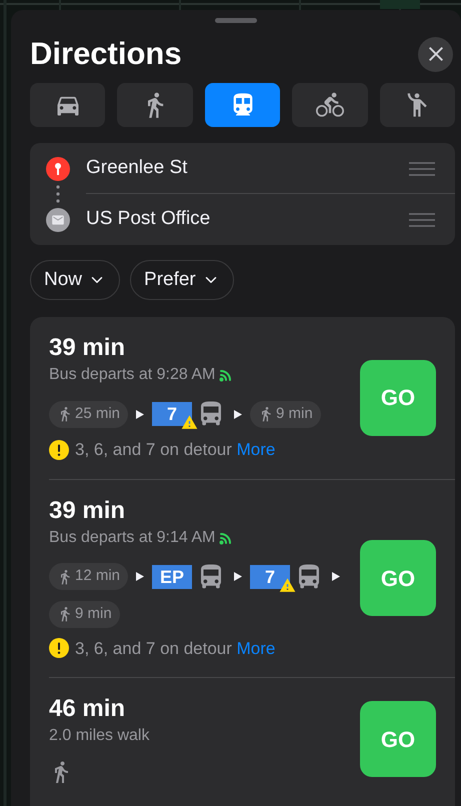 The image size is (461, 806). What do you see at coordinates (132, 375) in the screenshot?
I see `route-subtitle: Bus departs at 9:28 AM` at bounding box center [132, 375].